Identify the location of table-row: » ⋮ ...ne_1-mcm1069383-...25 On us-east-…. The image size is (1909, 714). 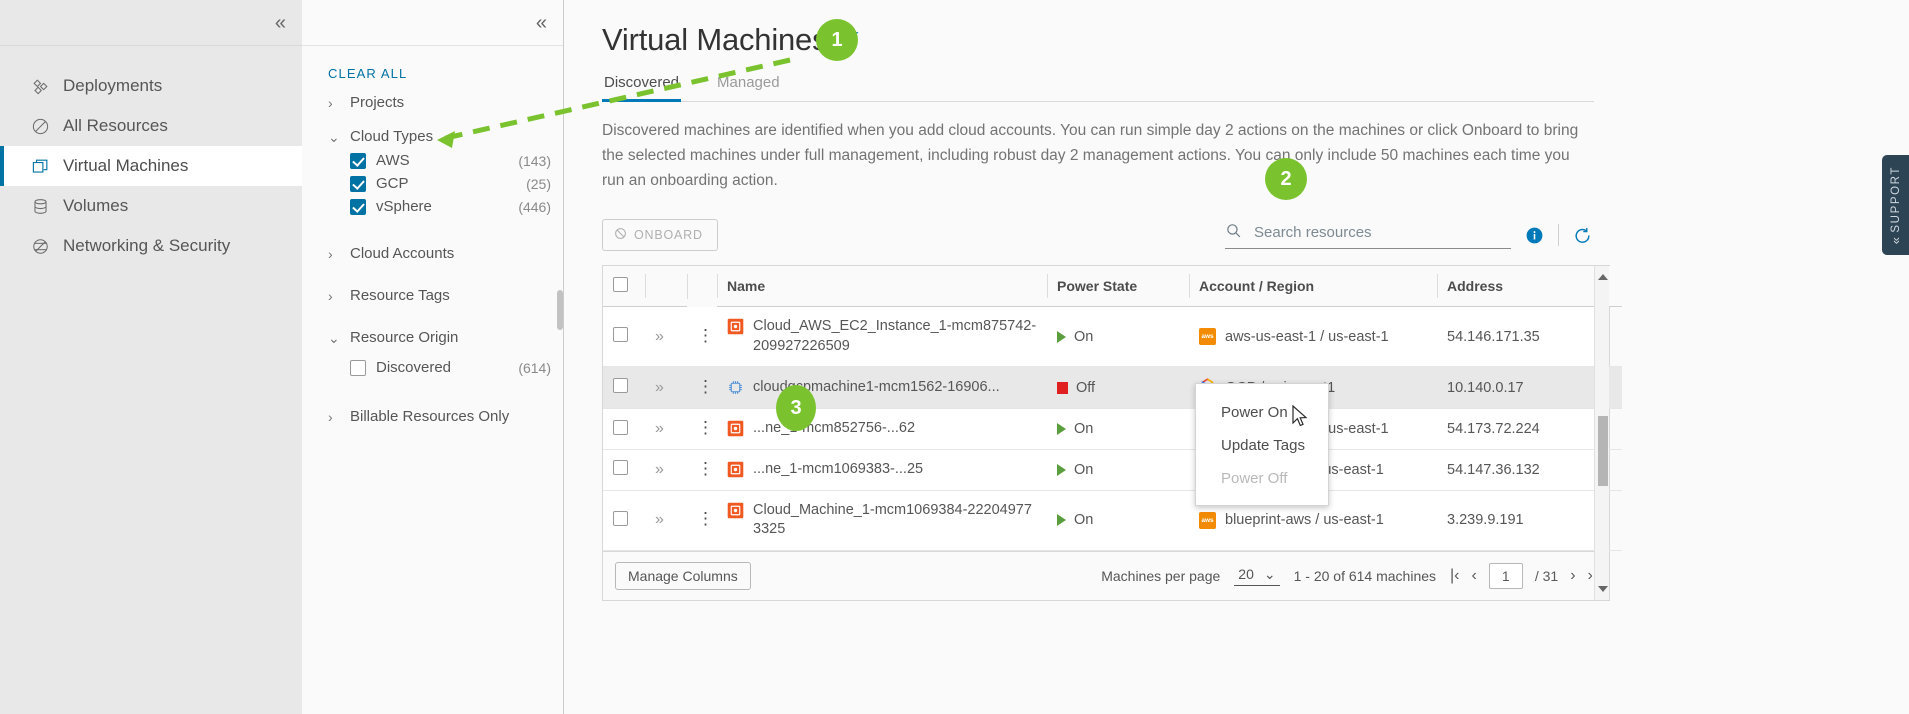
(1112, 470).